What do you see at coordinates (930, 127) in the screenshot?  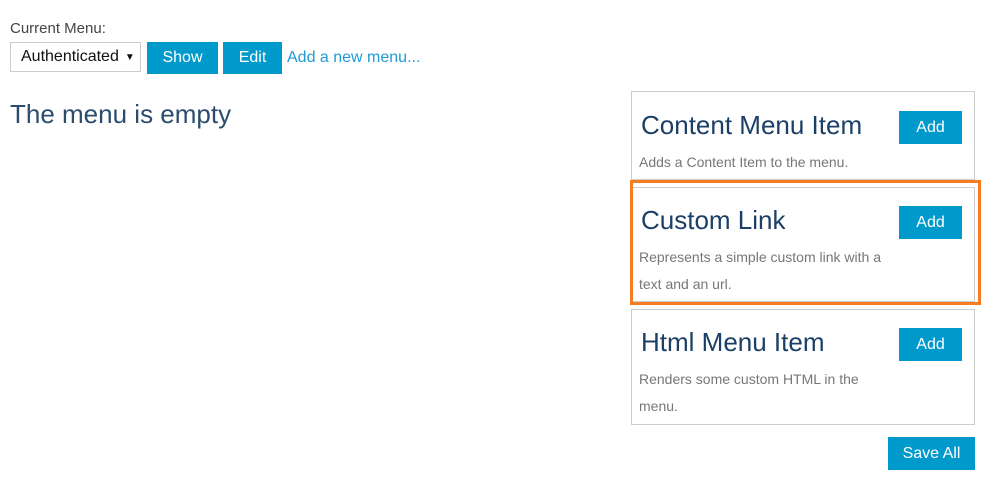 I see `add-content-menu-item-button: Add` at bounding box center [930, 127].